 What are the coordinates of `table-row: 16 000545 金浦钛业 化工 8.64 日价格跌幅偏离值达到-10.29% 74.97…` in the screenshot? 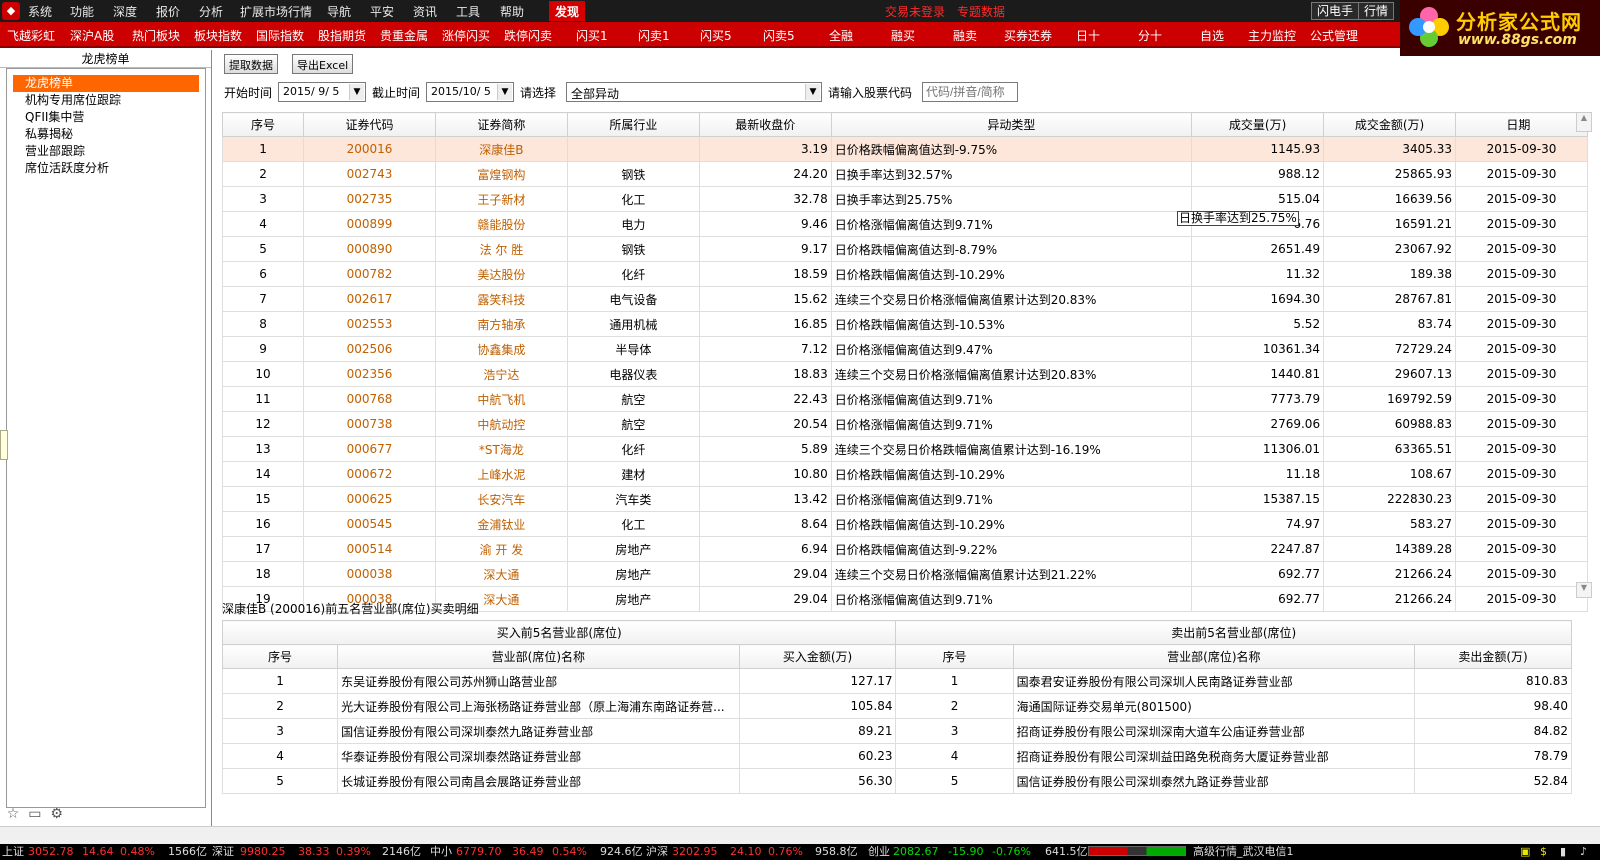 It's located at (904, 524).